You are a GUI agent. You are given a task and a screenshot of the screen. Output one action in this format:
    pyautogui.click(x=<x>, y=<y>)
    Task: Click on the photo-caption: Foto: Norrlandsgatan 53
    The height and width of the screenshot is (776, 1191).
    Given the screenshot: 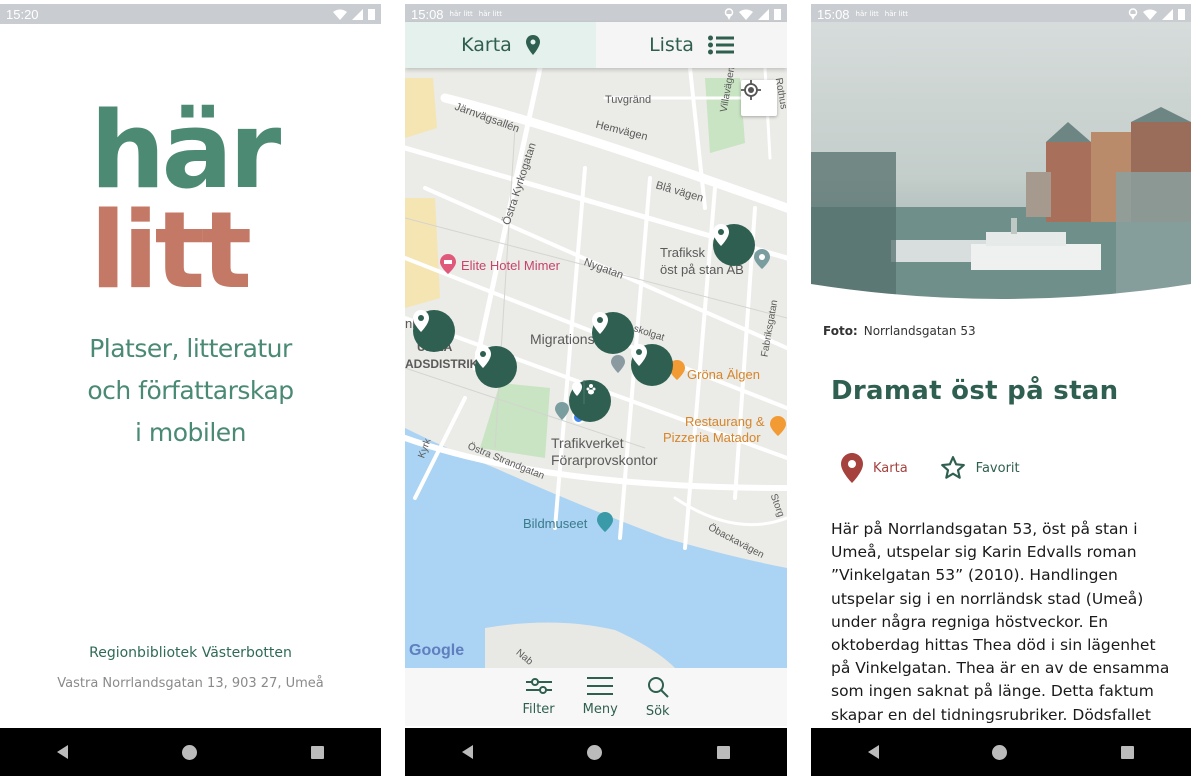 What is the action you would take?
    pyautogui.click(x=899, y=331)
    